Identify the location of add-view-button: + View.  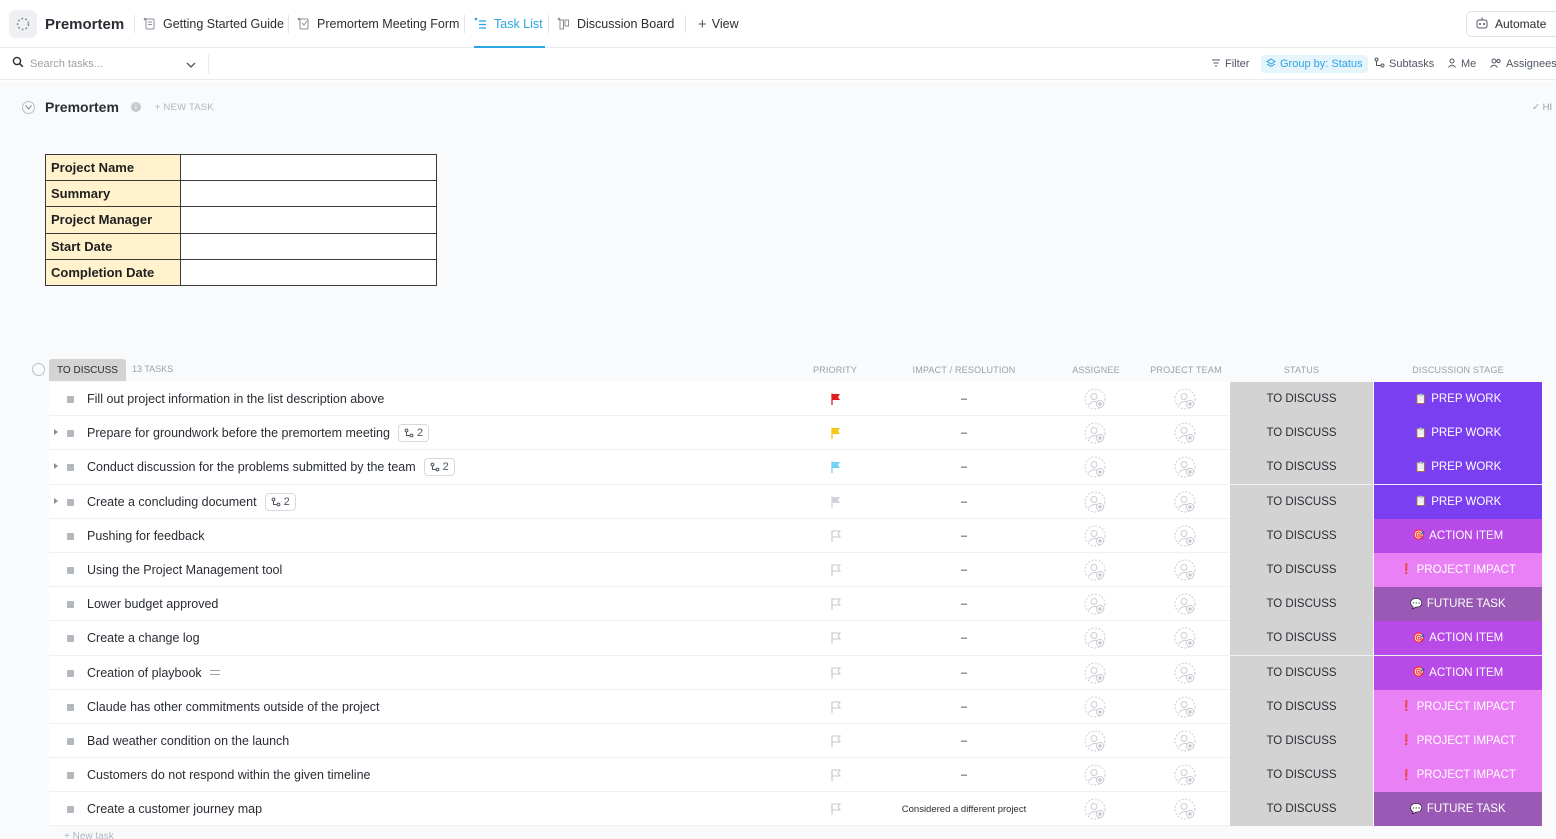
(718, 24).